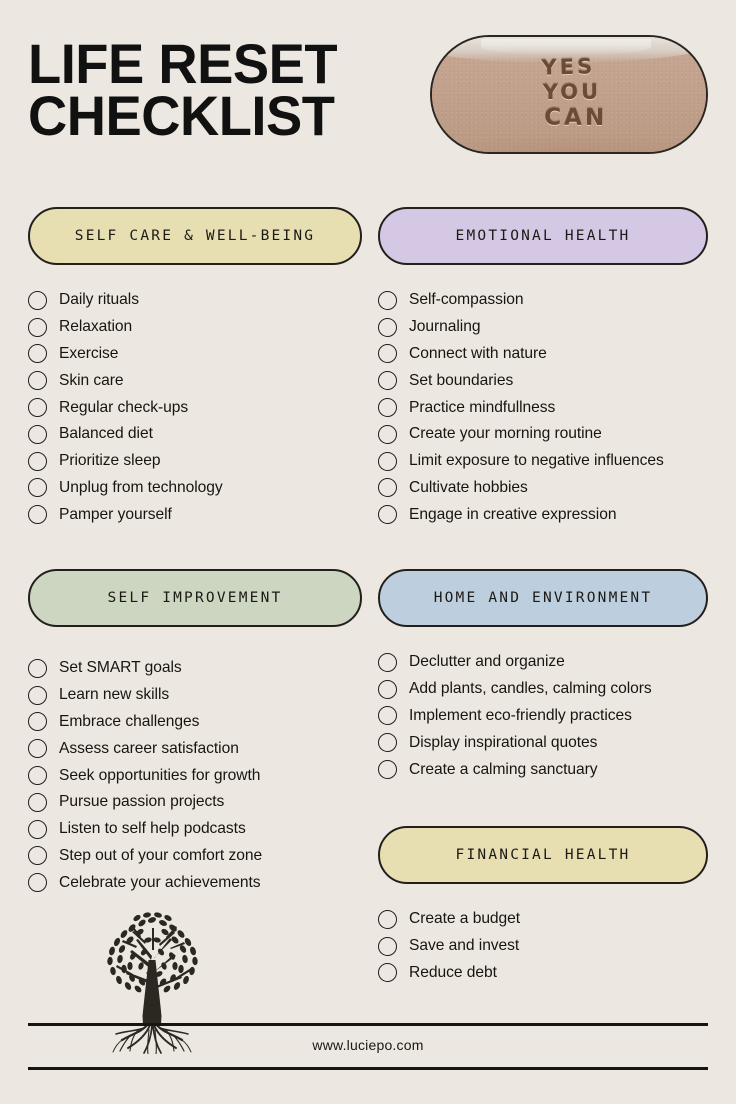 The height and width of the screenshot is (1104, 736). Describe the element at coordinates (196, 829) in the screenshot. I see `list-item: Listen to self help podcasts` at that location.